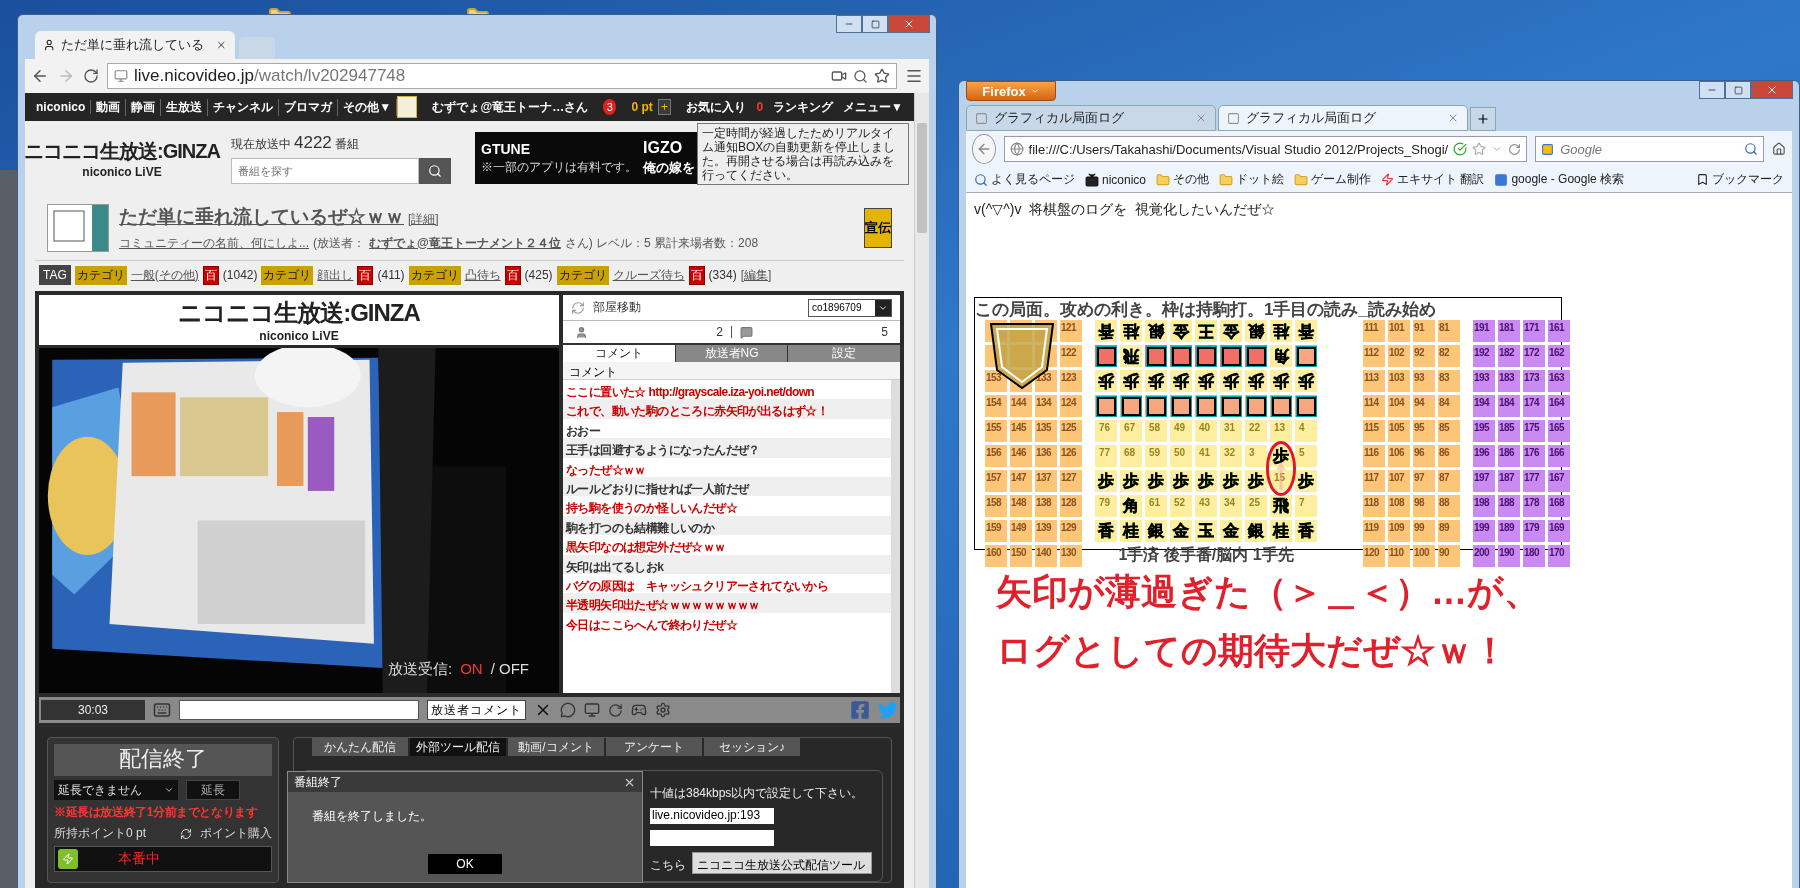 This screenshot has height=888, width=1800. Describe the element at coordinates (502, 76) in the screenshot. I see `address-bar: live.nicovideo.jp/watch/lv202947748` at that location.